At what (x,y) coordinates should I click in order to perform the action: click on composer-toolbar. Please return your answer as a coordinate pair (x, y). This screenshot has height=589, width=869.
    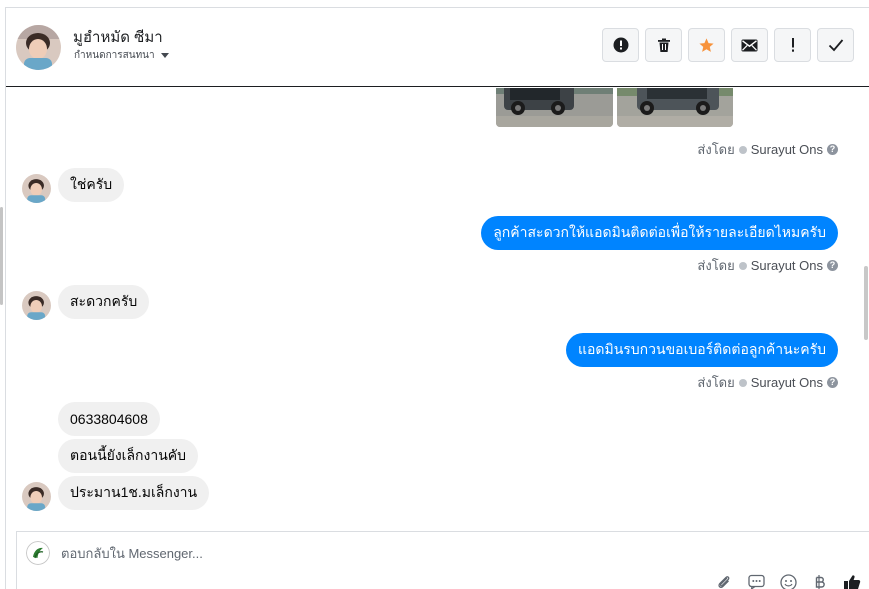
    Looking at the image, I should click on (788, 581).